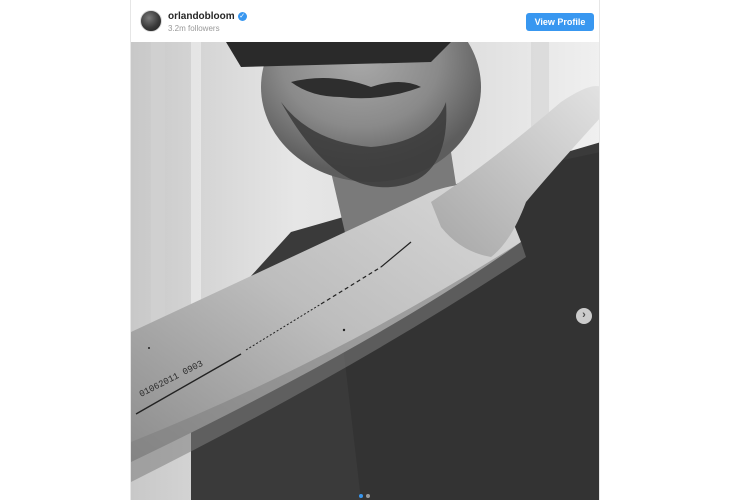 This screenshot has width=750, height=500. I want to click on carousel-next-arrow-icon: ›, so click(584, 316).